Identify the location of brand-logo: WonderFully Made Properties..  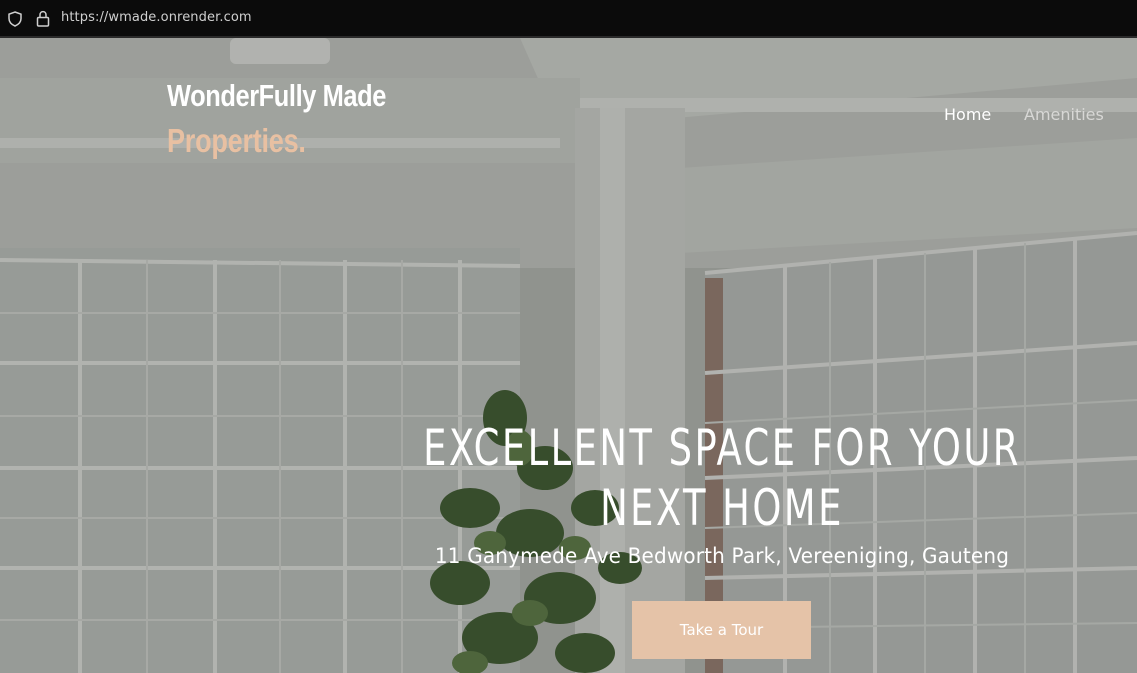
(300, 119).